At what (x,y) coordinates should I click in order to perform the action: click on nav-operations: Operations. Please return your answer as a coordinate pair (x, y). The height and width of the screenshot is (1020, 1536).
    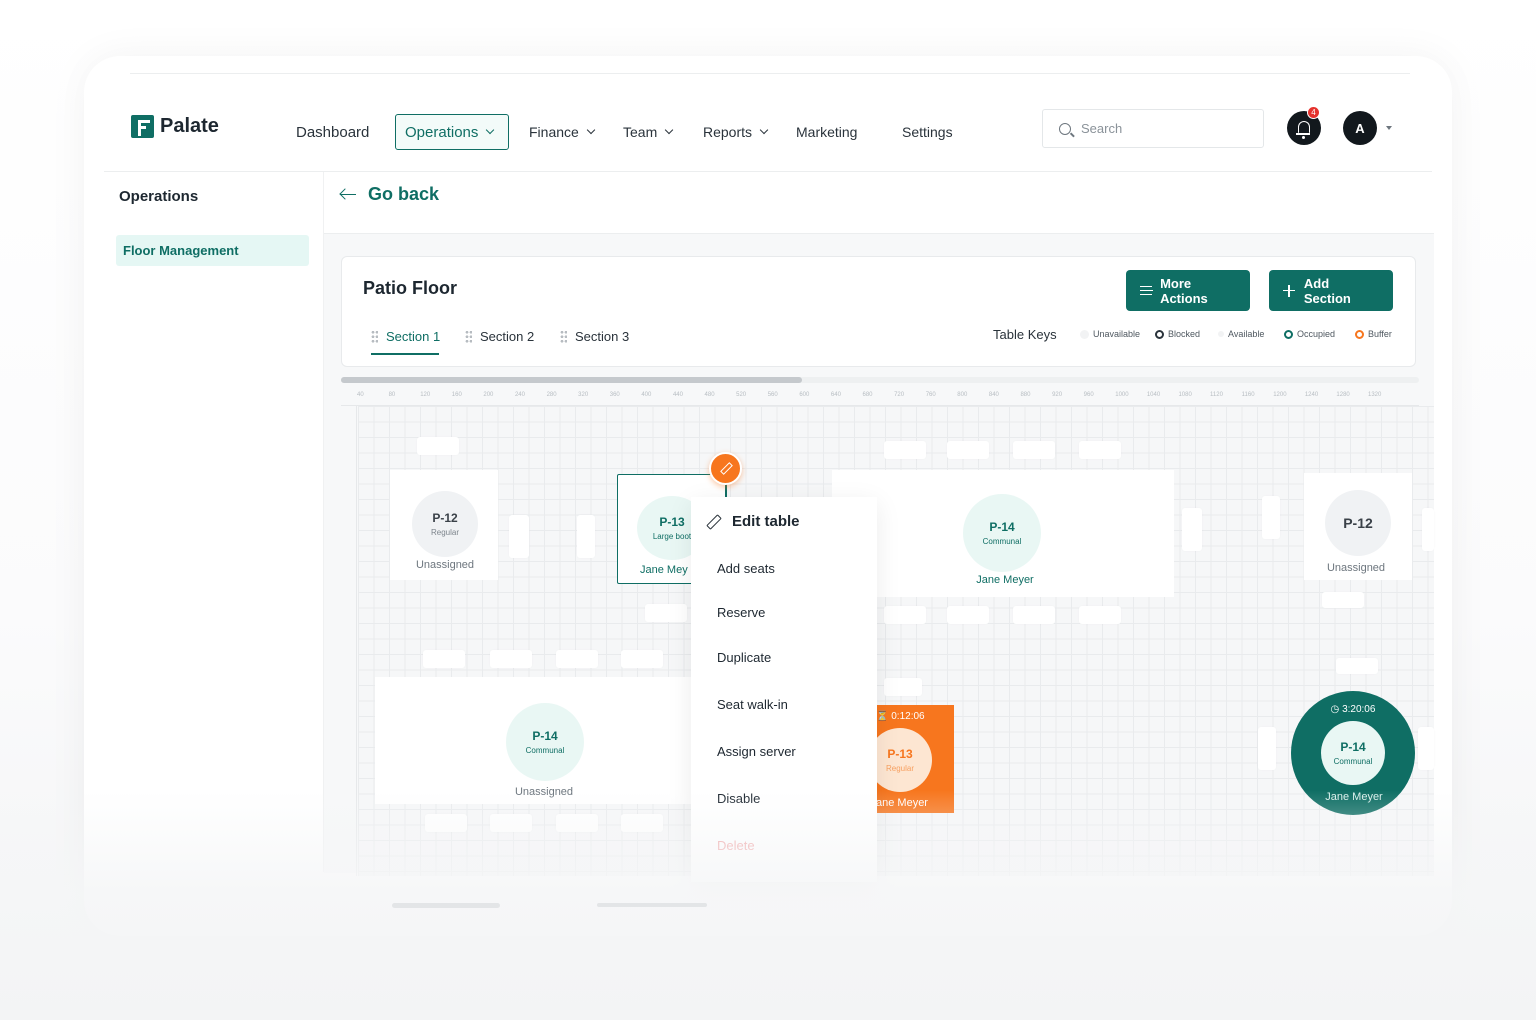
    Looking at the image, I should click on (452, 132).